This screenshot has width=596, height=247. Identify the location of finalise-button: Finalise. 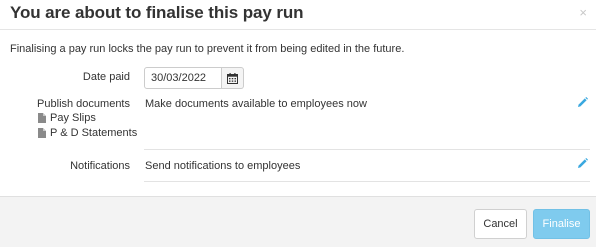
(561, 224).